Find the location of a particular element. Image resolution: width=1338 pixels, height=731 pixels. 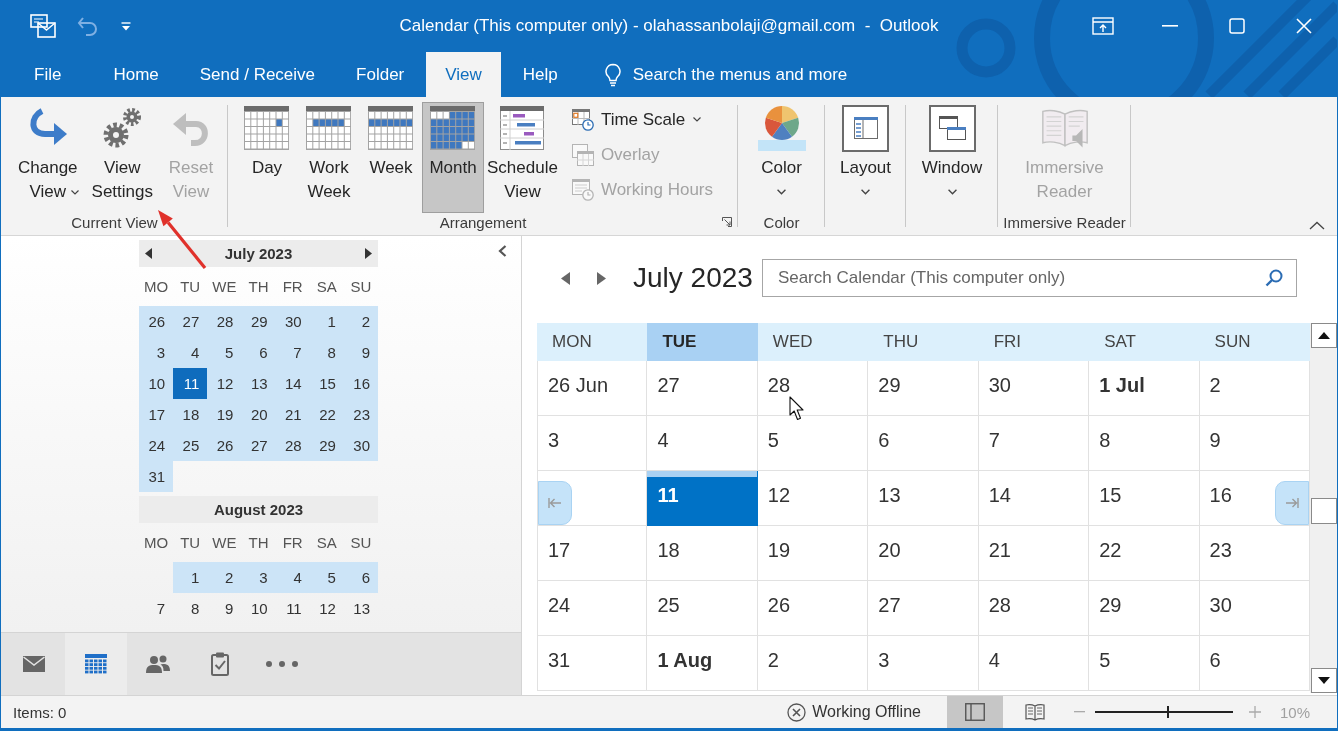

view-button is located at coordinates (974, 712).